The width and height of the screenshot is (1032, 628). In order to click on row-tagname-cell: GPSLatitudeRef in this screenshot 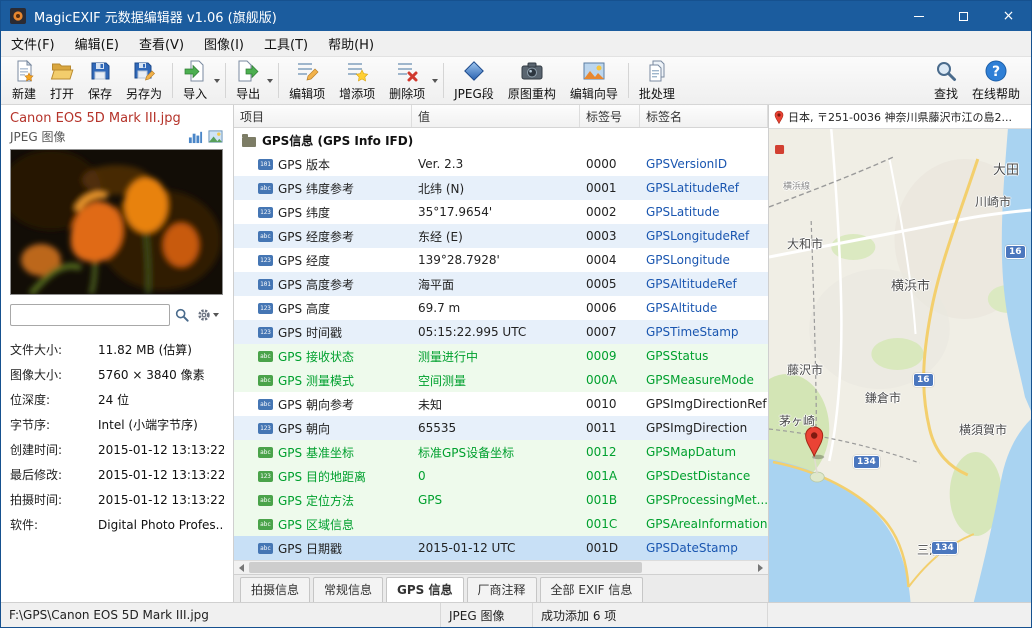, I will do `click(692, 188)`.